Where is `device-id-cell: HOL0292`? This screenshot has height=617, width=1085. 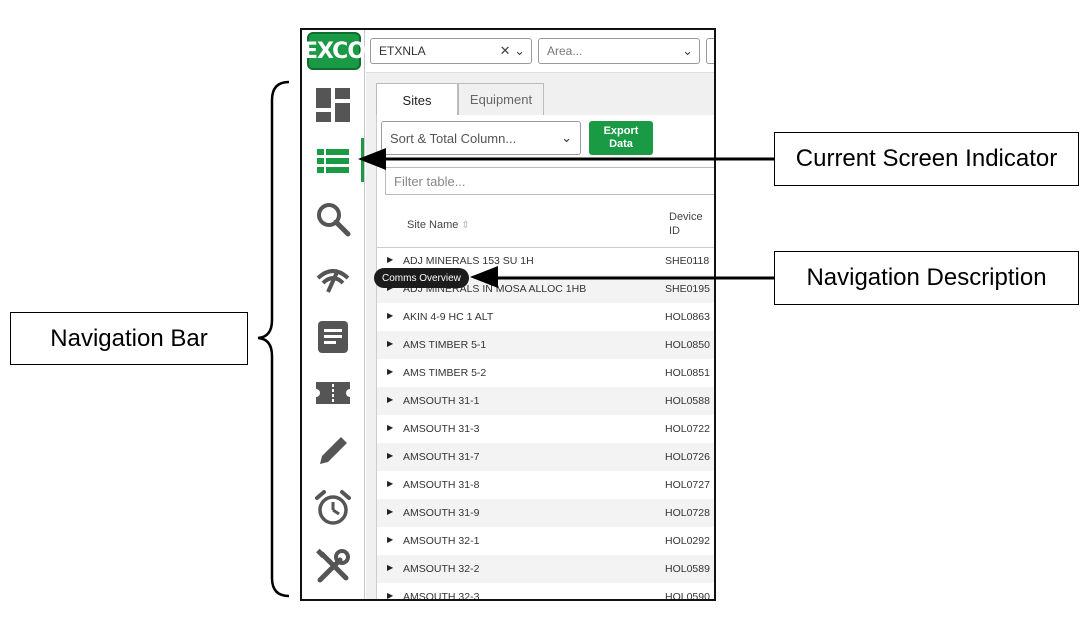
device-id-cell: HOL0292 is located at coordinates (687, 541).